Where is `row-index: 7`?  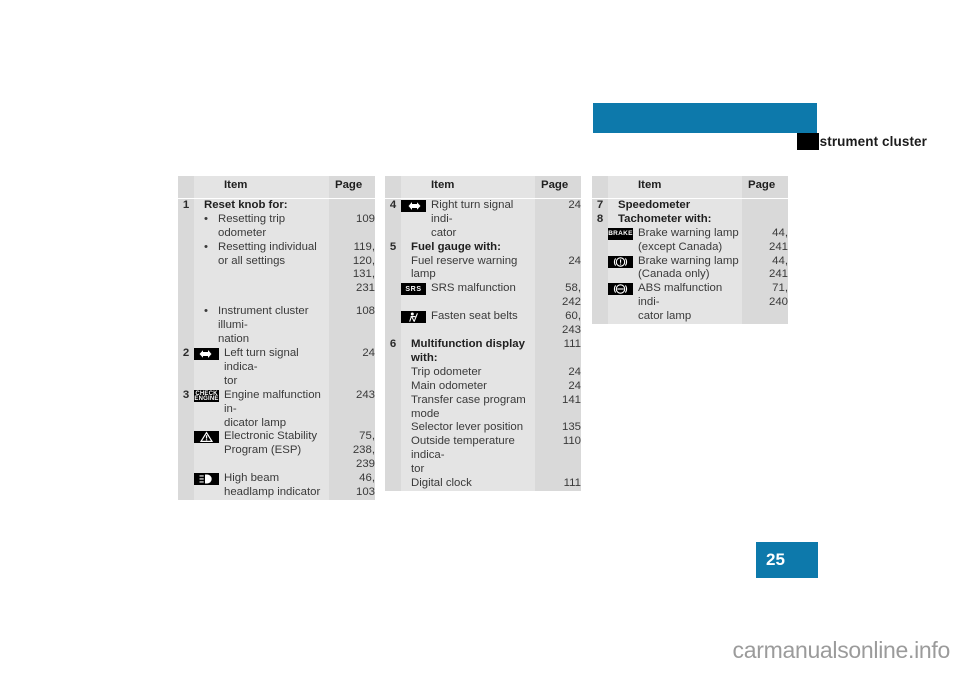
row-index: 7 is located at coordinates (600, 205).